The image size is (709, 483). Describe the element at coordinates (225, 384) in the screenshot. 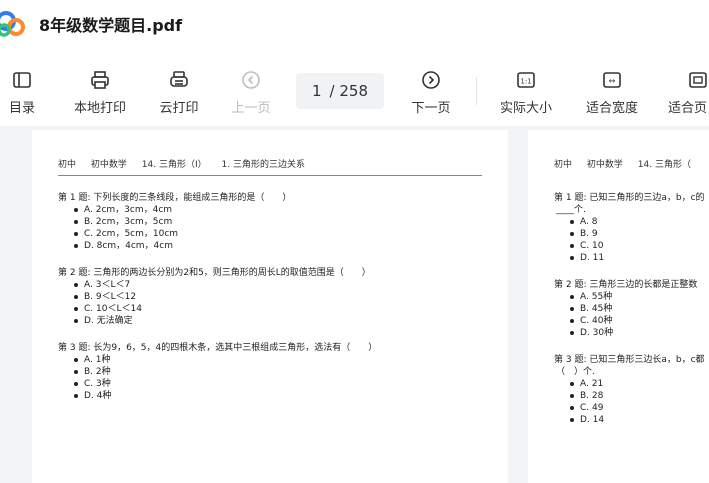

I see `option-item: C. 3种` at that location.